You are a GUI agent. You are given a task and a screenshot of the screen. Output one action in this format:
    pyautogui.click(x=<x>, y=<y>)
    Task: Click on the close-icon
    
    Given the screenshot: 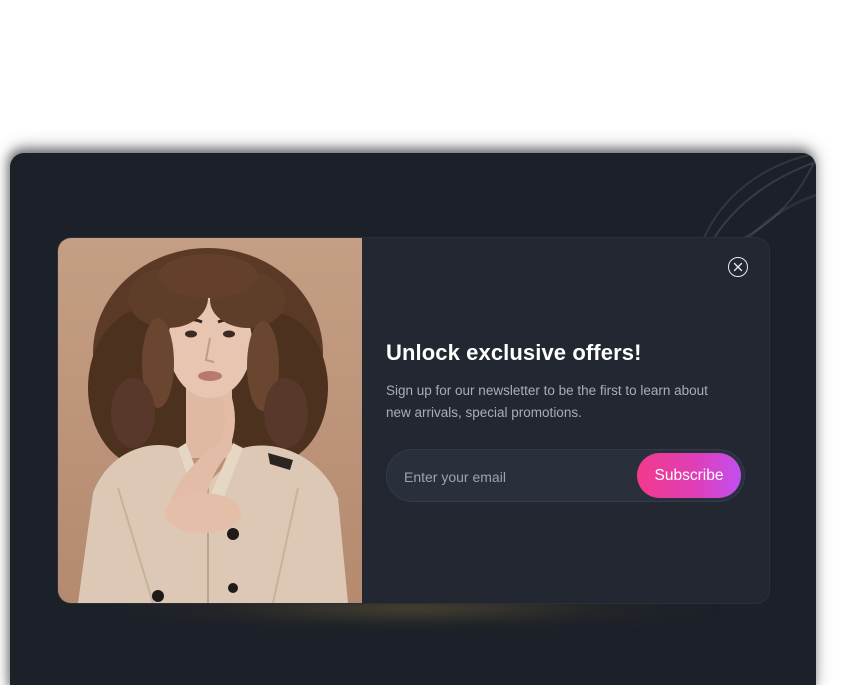 What is the action you would take?
    pyautogui.click(x=738, y=267)
    